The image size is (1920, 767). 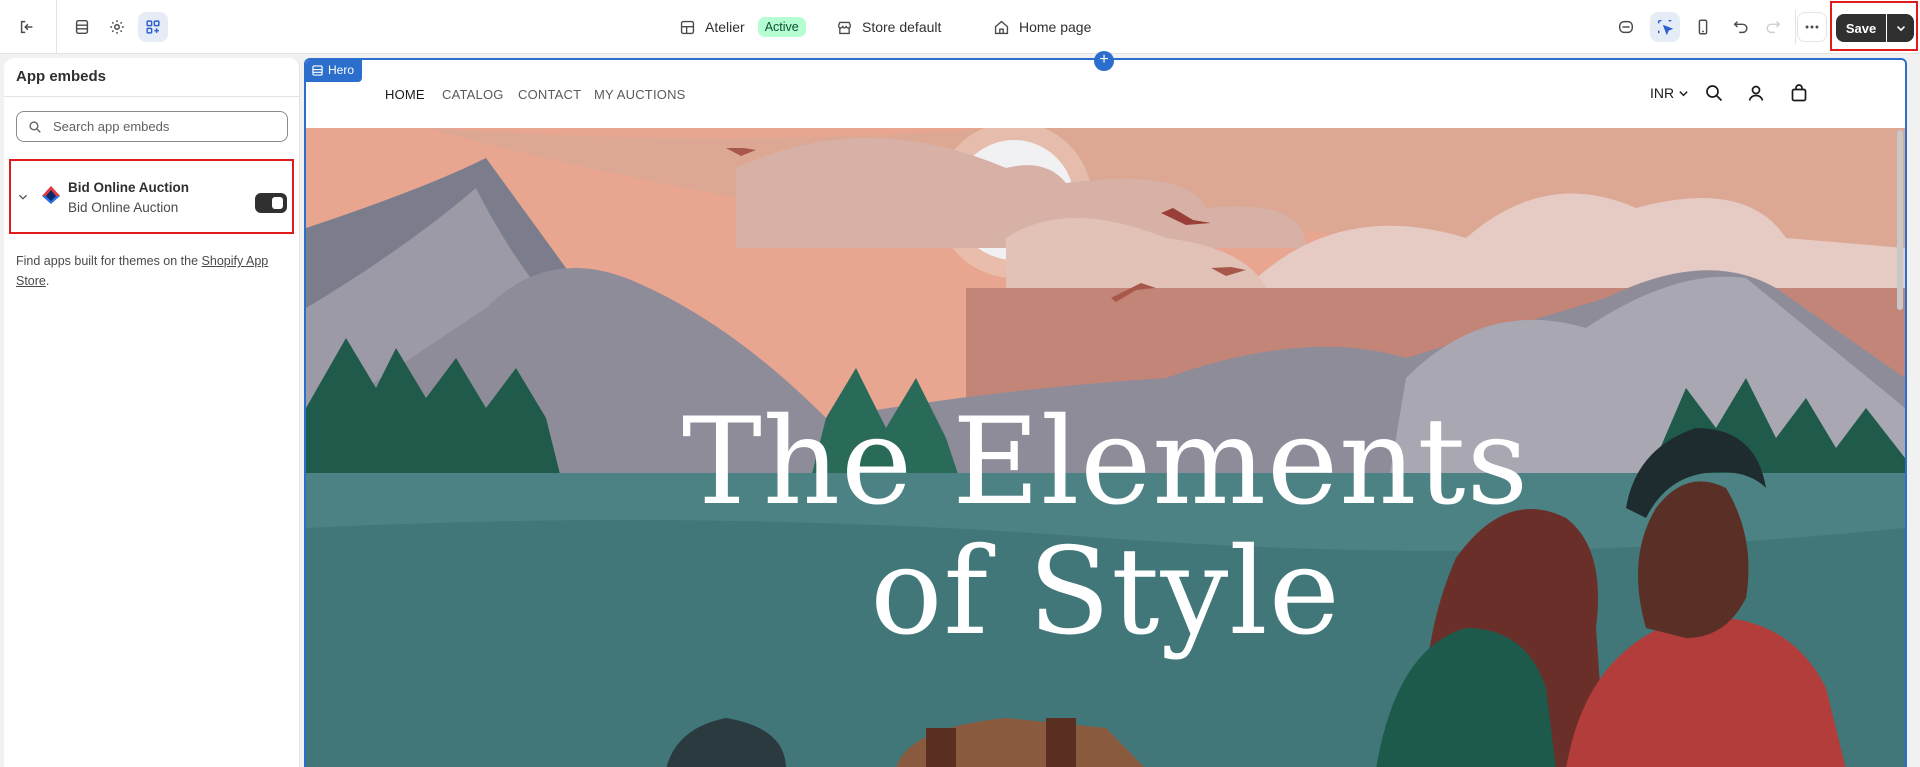 I want to click on inspector-icon, so click(x=1626, y=27).